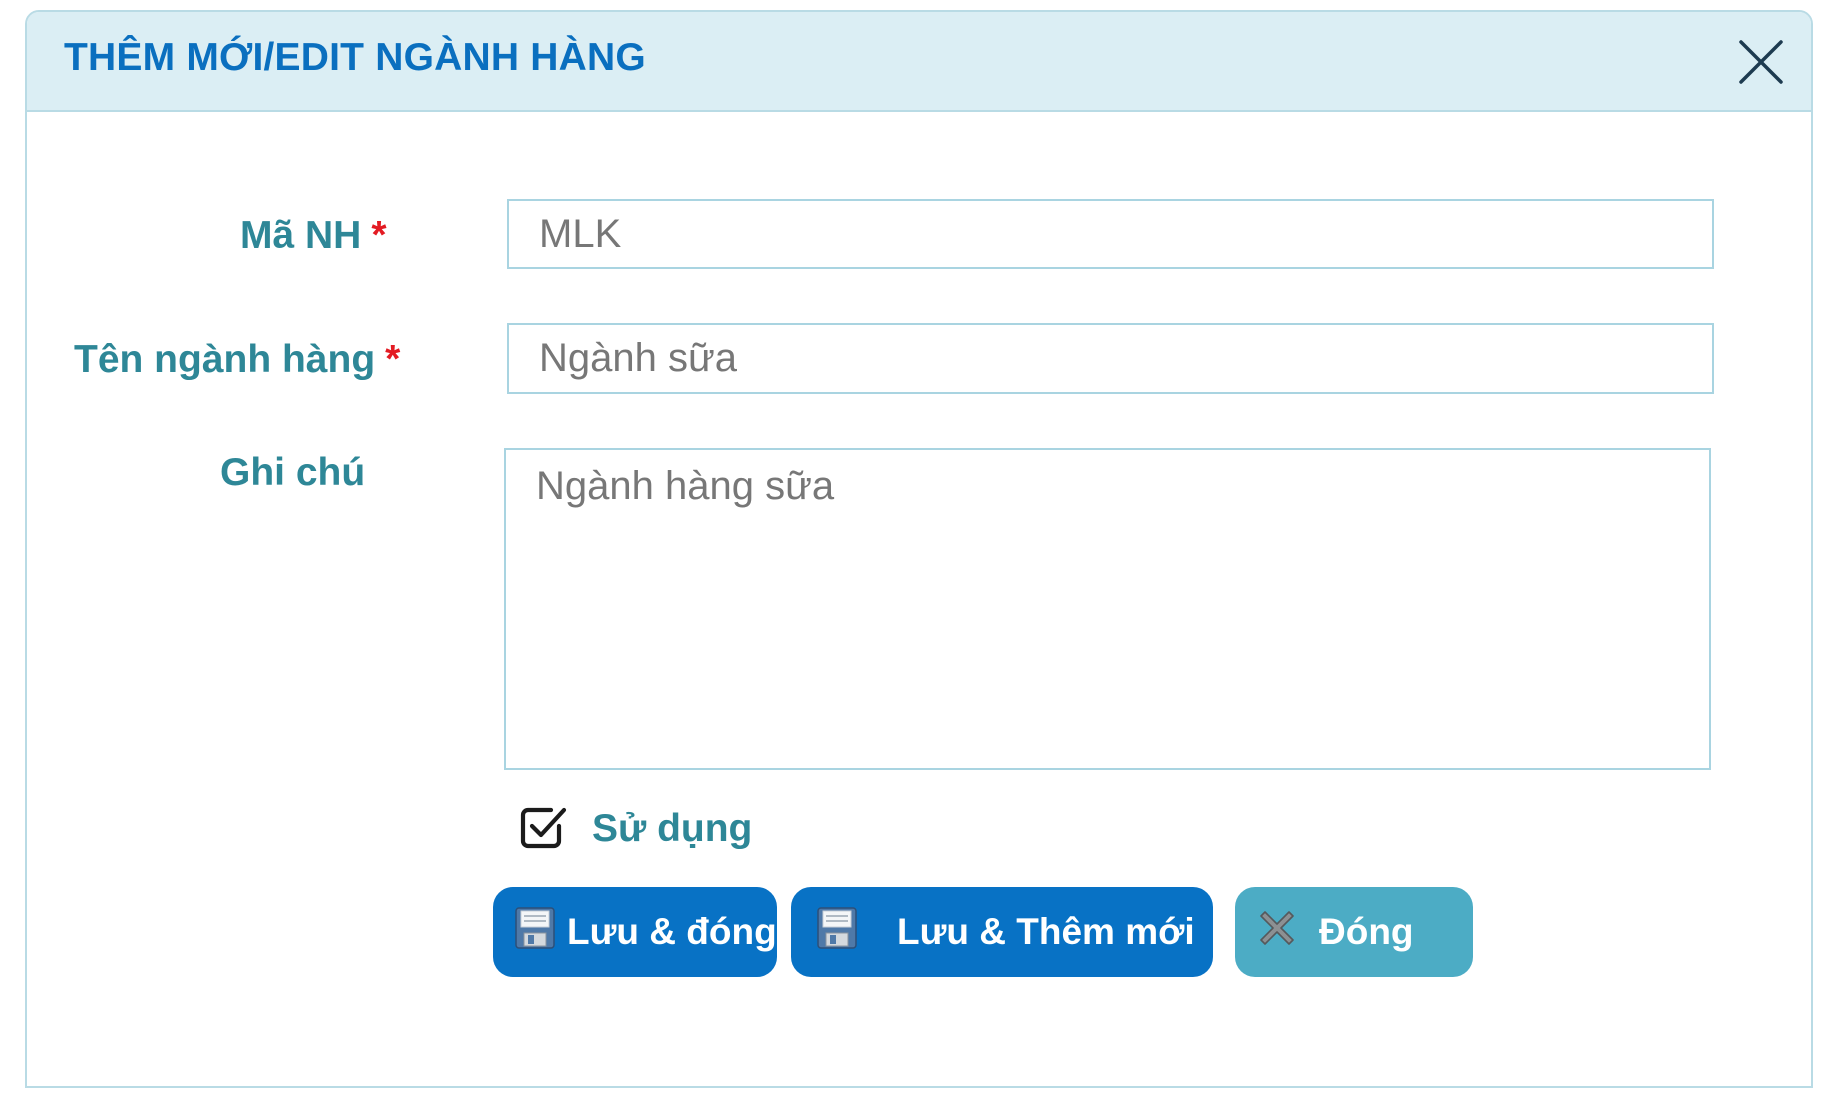 This screenshot has width=1833, height=1113. I want to click on dialog-title: THÊM MỚI/EDIT NGÀNH HÀNG, so click(355, 57).